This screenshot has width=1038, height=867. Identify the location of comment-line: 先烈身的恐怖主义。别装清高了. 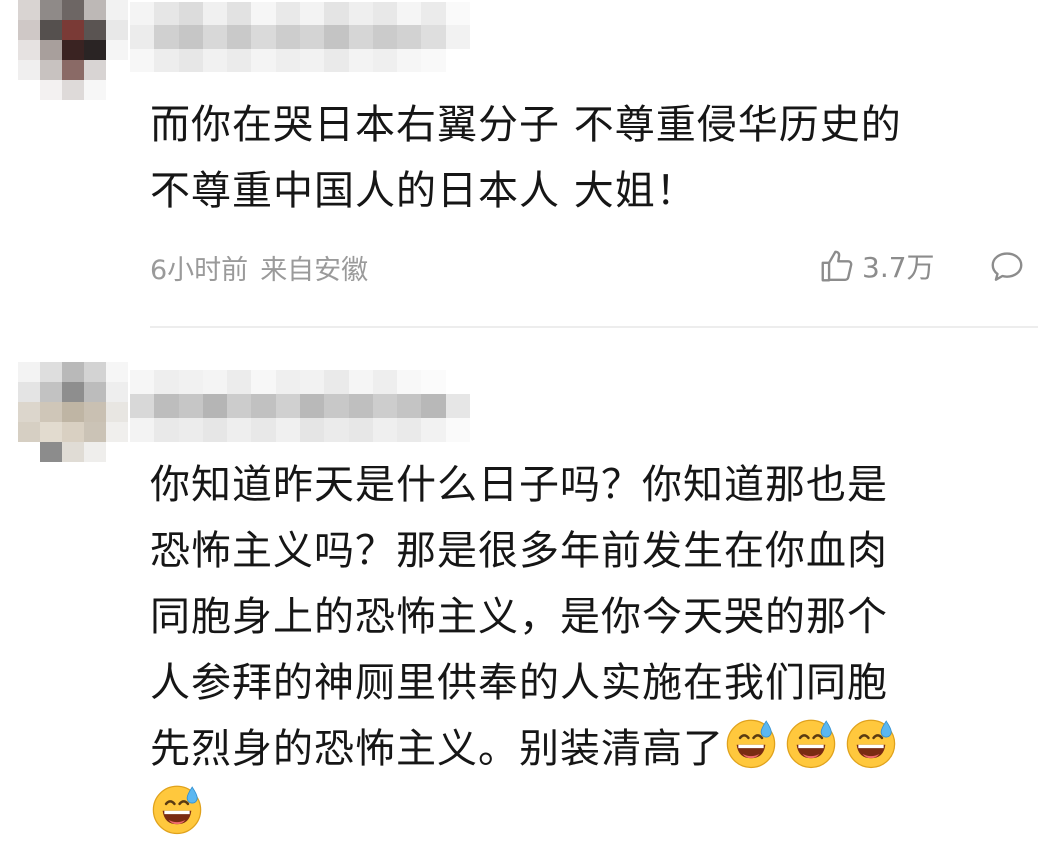
(437, 749).